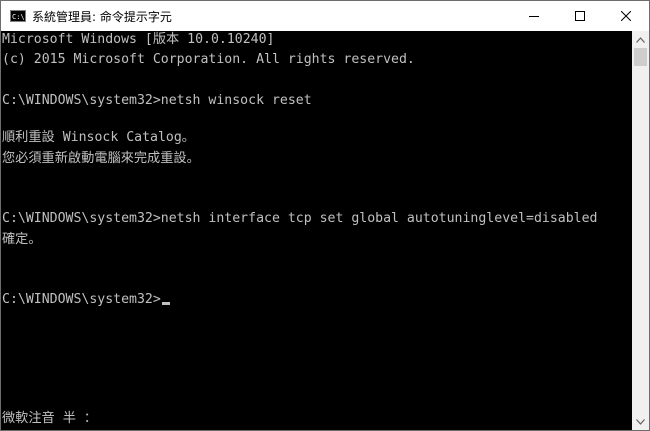 This screenshot has width=650, height=431. I want to click on prompt-line: C:\WINDOWS\system32>, so click(86, 300).